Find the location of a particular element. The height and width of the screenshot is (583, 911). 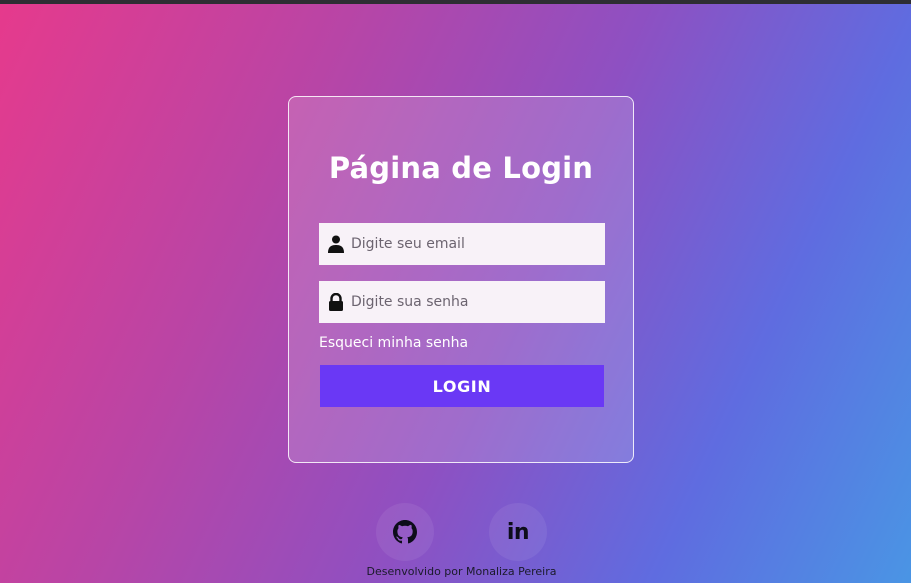

password-input is located at coordinates (475, 302).